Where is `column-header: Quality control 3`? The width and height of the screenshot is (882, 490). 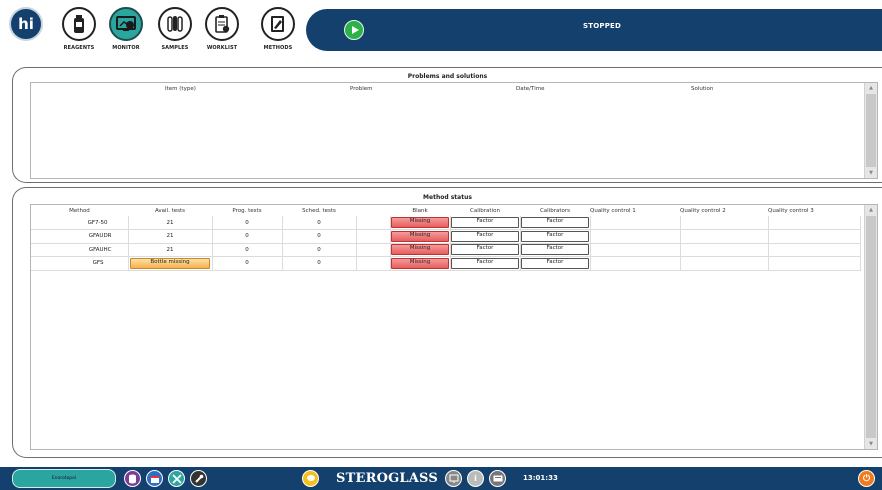 column-header: Quality control 3 is located at coordinates (791, 210).